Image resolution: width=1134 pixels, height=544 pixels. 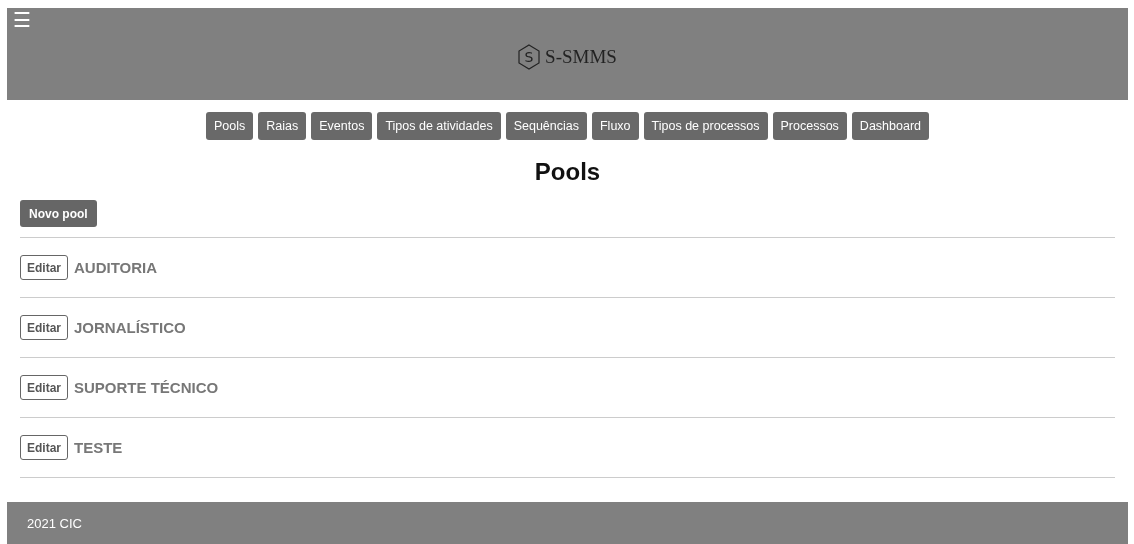 I want to click on page-title: Pools, so click(x=567, y=172).